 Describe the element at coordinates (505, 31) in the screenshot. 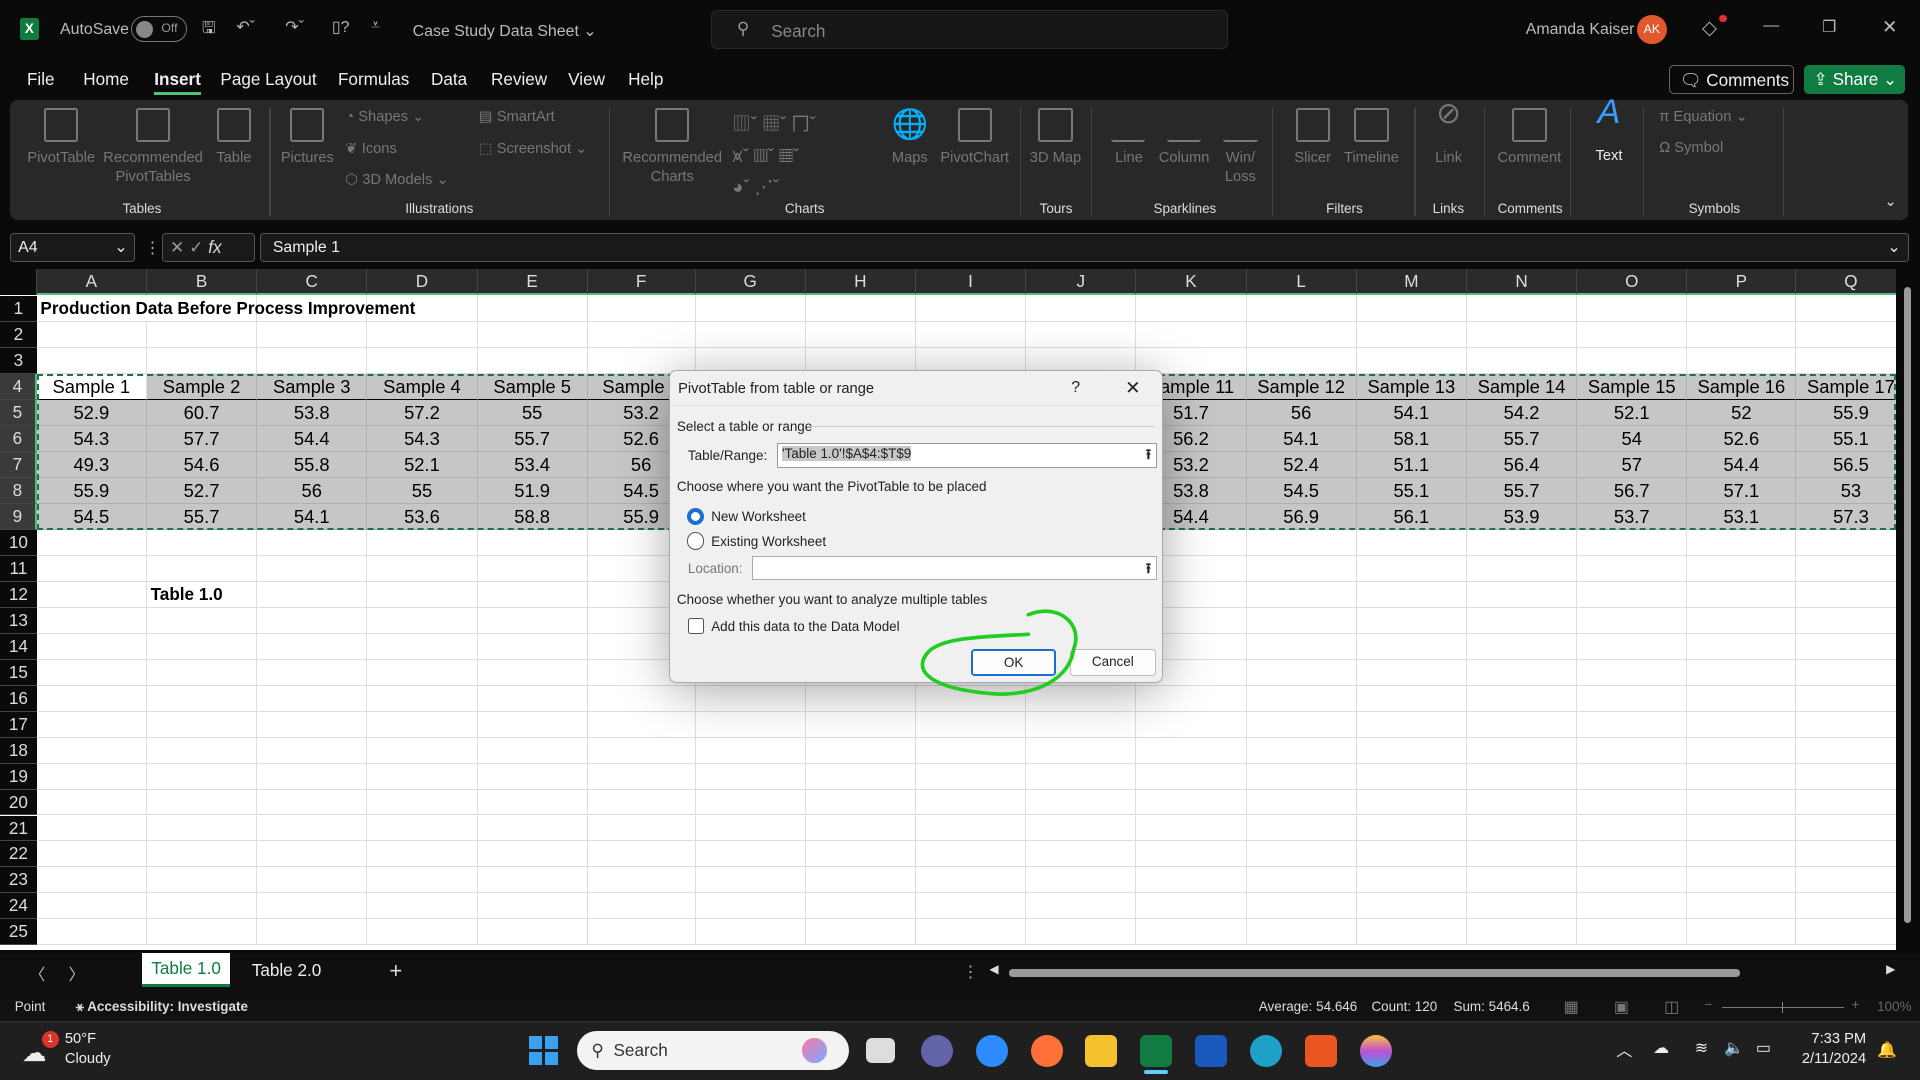

I see `document-title: Case Study Data Sheet ⌄` at that location.